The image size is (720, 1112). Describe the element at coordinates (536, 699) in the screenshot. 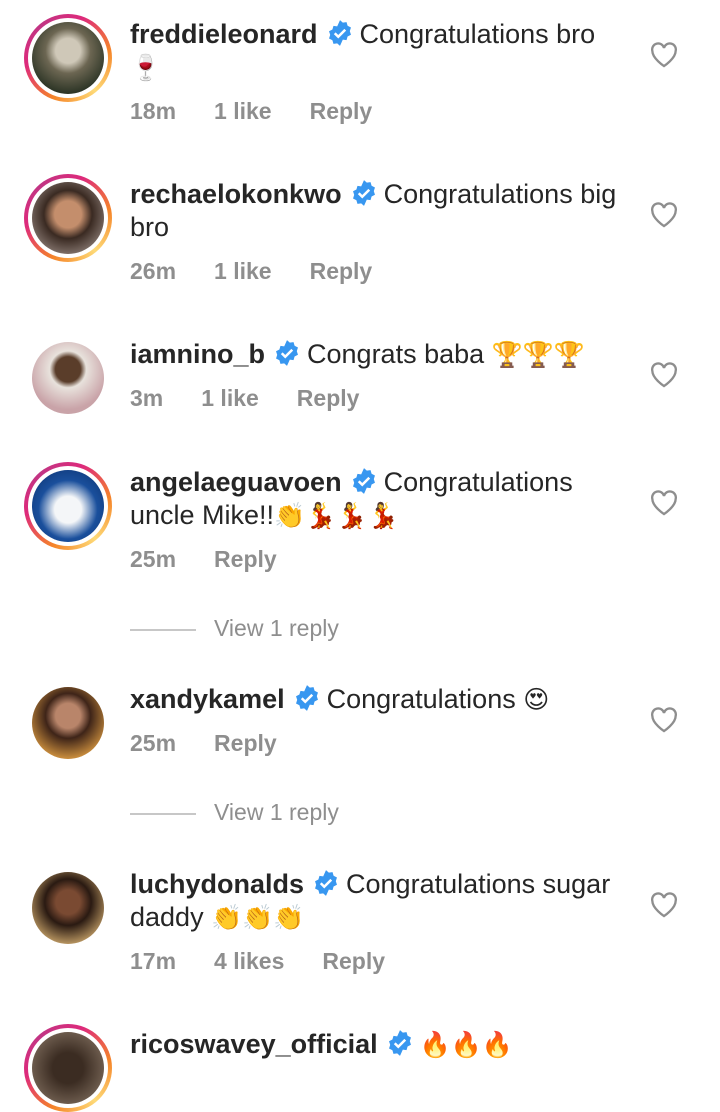

I see `comment-emoji: 😍` at that location.